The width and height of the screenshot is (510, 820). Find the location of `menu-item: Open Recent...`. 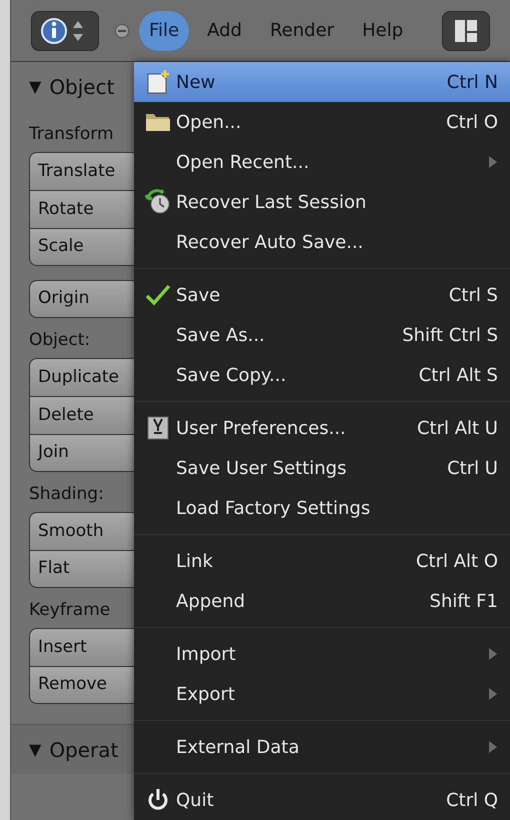

menu-item: Open Recent... is located at coordinates (322, 162).